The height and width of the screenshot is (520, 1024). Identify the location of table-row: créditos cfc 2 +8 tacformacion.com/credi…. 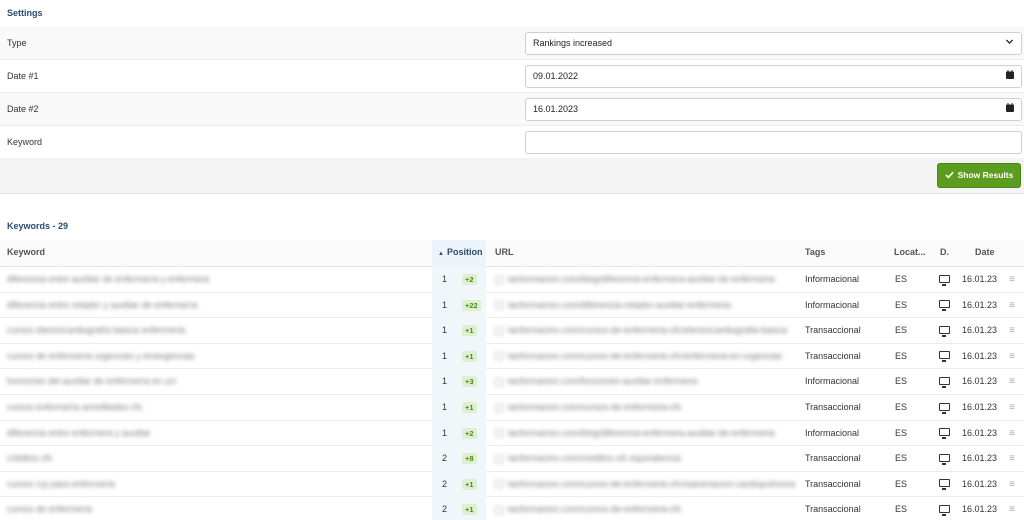
(512, 459).